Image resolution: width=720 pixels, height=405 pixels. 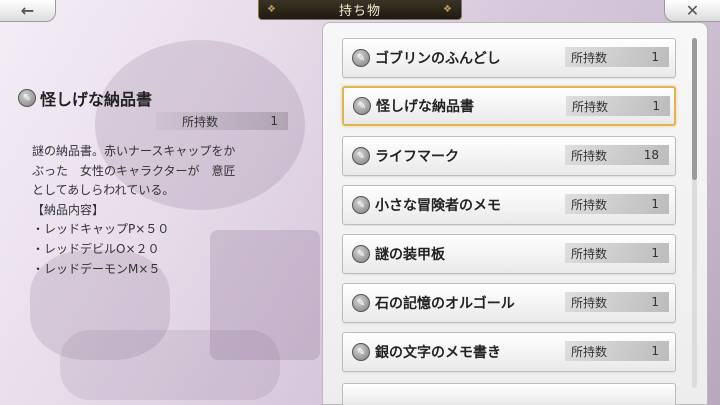 What do you see at coordinates (101, 229) in the screenshot?
I see `description-line: ・レッドキャップP×５０` at bounding box center [101, 229].